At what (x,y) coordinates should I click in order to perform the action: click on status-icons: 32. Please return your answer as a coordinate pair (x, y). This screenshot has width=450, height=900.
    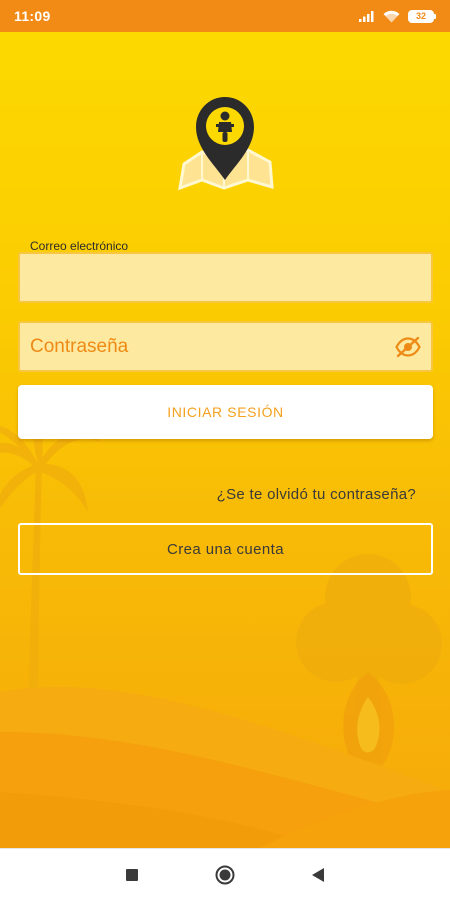
    Looking at the image, I should click on (397, 16).